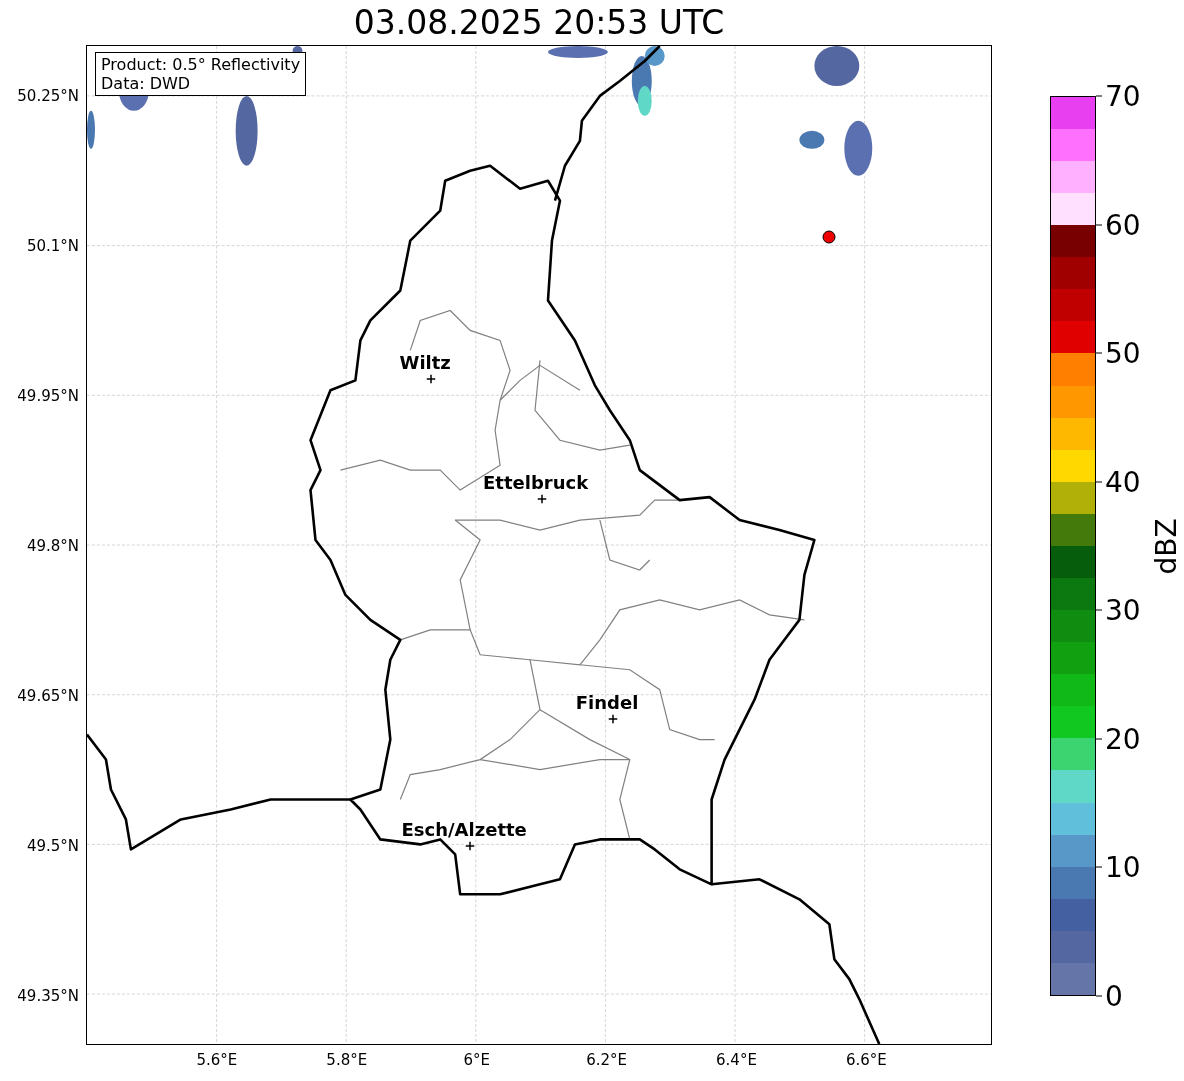 The height and width of the screenshot is (1081, 1184). What do you see at coordinates (1166, 546) in the screenshot?
I see `scale-unit-label: dBZ` at bounding box center [1166, 546].